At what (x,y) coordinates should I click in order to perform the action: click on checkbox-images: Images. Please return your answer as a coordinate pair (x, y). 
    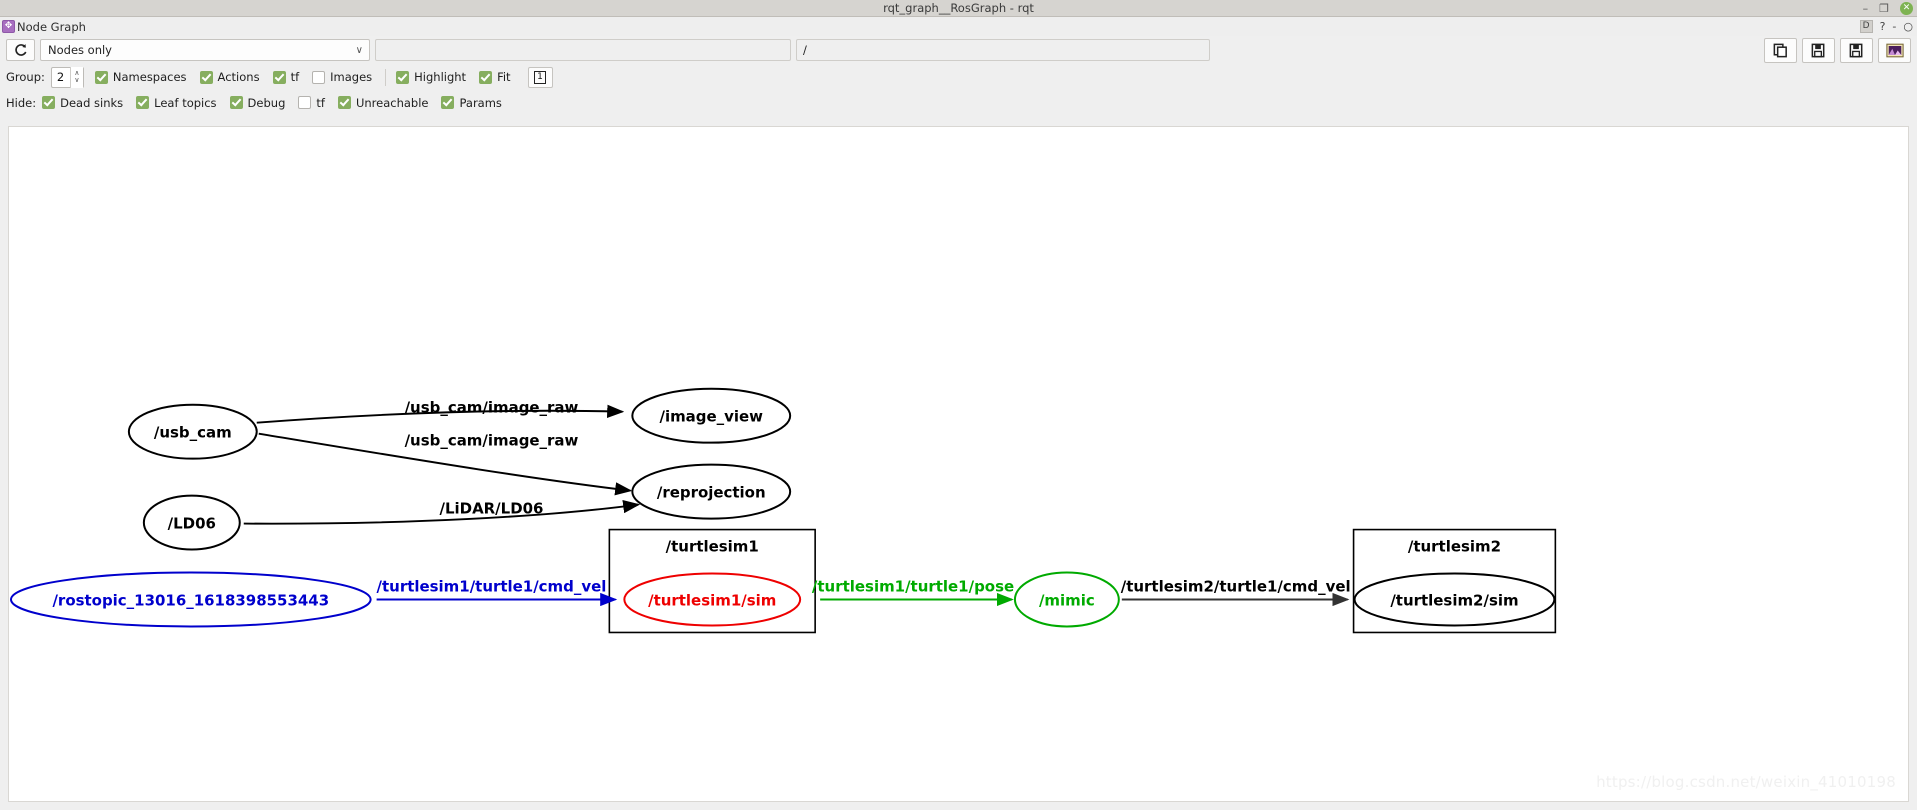
    Looking at the image, I should click on (342, 77).